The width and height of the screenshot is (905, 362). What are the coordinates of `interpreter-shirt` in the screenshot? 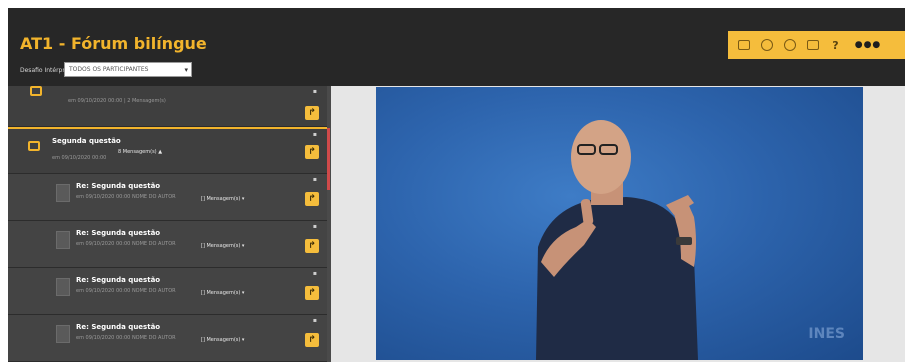 It's located at (617, 278).